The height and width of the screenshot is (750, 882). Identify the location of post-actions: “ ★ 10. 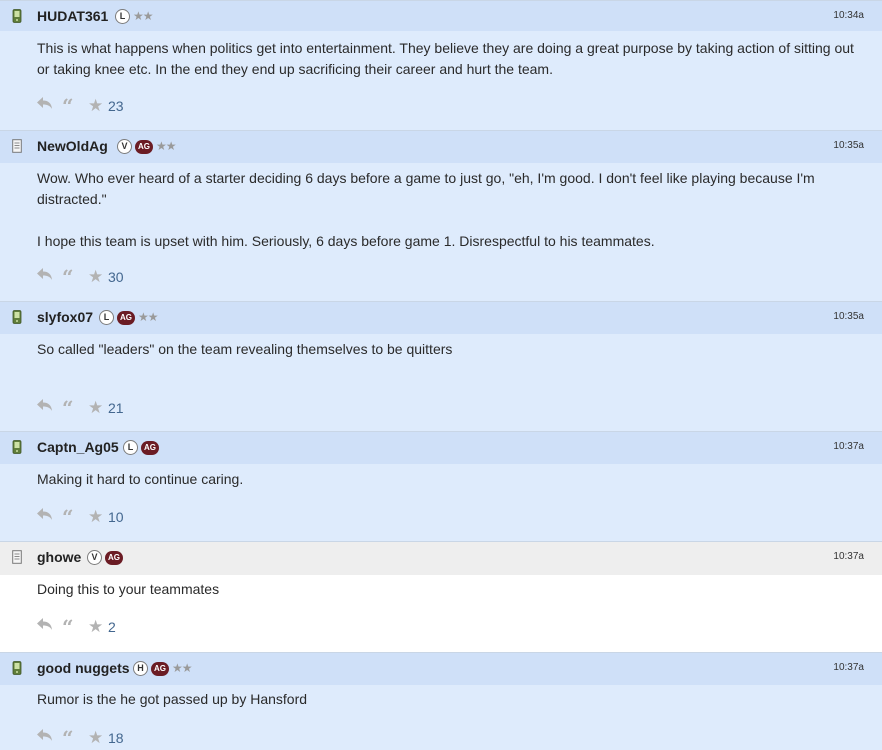
(80, 517).